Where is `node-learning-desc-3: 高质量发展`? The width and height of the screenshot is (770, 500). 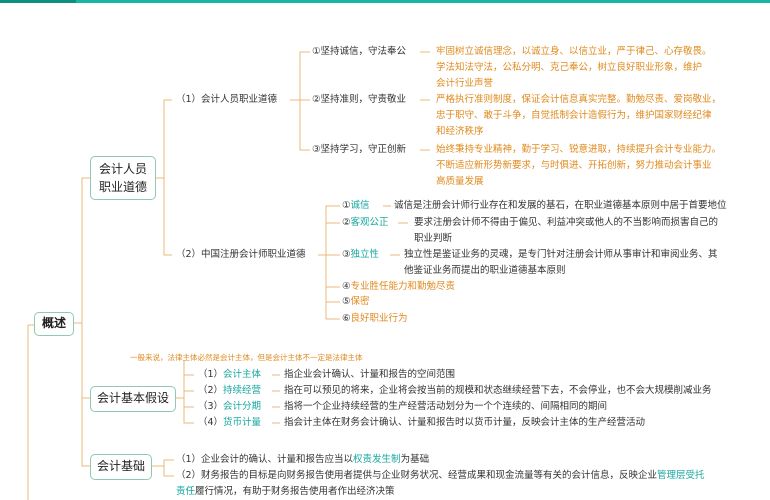 node-learning-desc-3: 高质量发展 is located at coordinates (460, 181).